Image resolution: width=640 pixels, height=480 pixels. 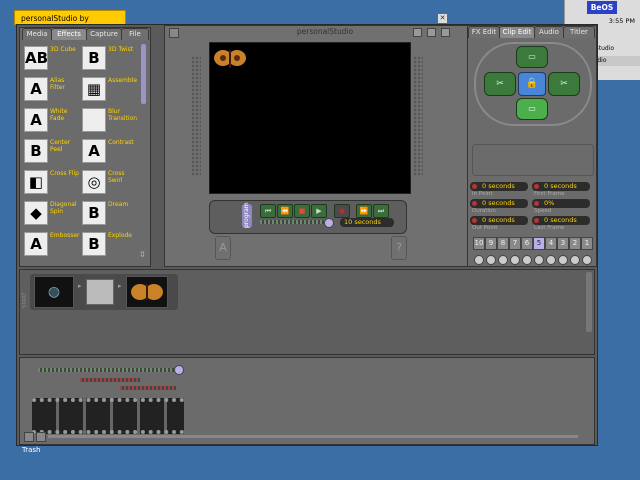 What do you see at coordinates (293, 222) in the screenshot?
I see `position-slider` at bounding box center [293, 222].